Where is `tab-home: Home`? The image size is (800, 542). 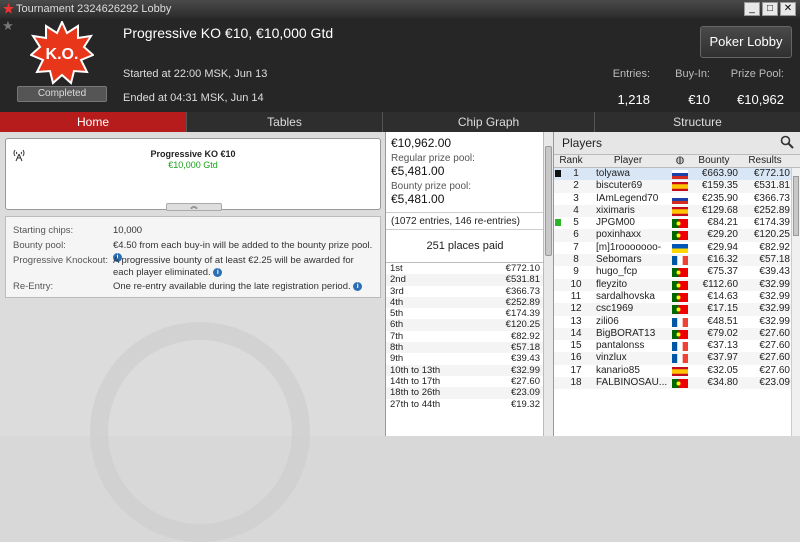 tab-home: Home is located at coordinates (93, 122).